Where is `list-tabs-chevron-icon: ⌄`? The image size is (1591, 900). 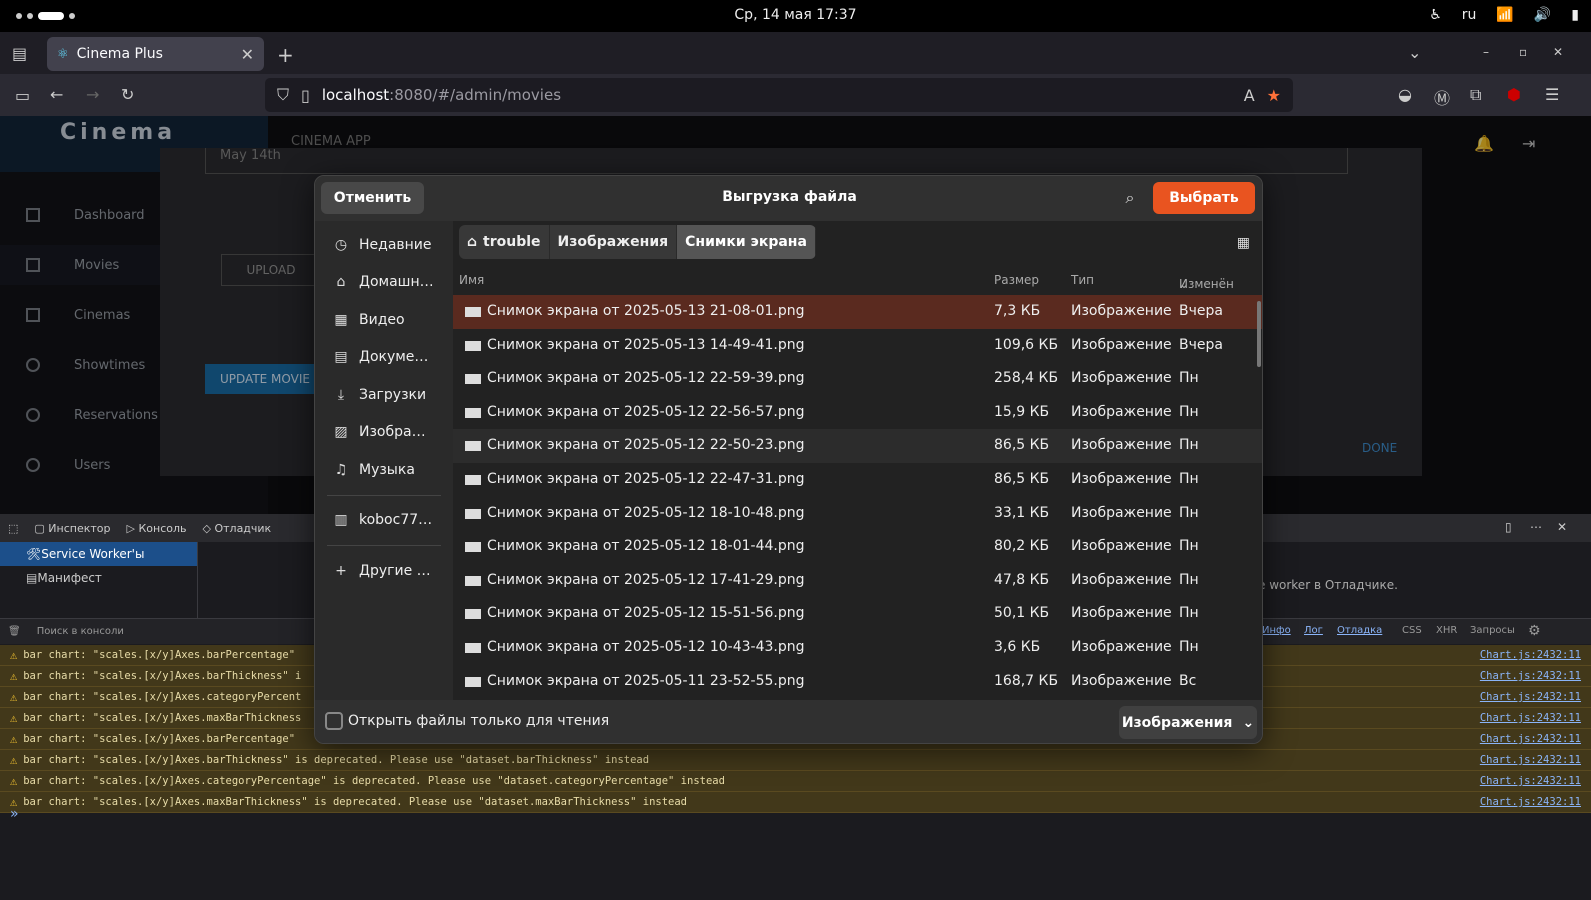
list-tabs-chevron-icon: ⌄ is located at coordinates (1414, 52).